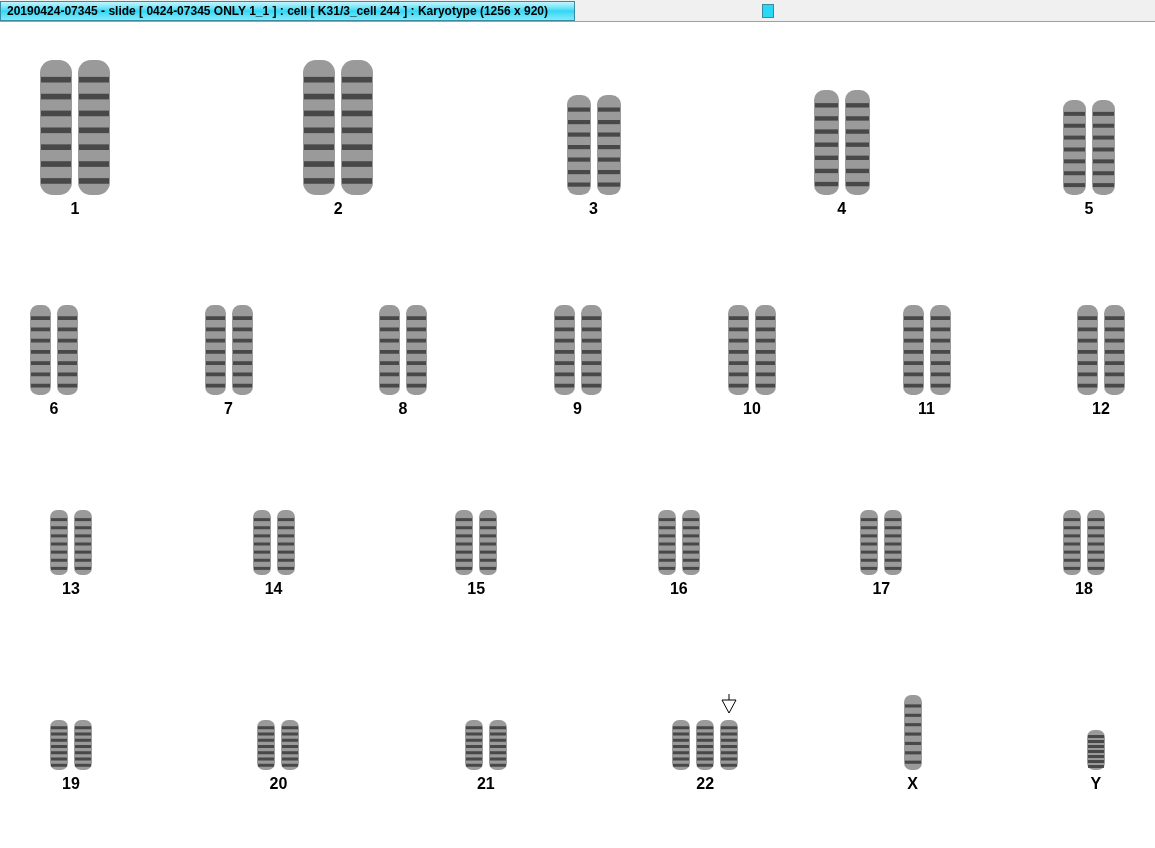 Image resolution: width=1155 pixels, height=848 pixels. I want to click on chromosome-label: 2, so click(338, 209).